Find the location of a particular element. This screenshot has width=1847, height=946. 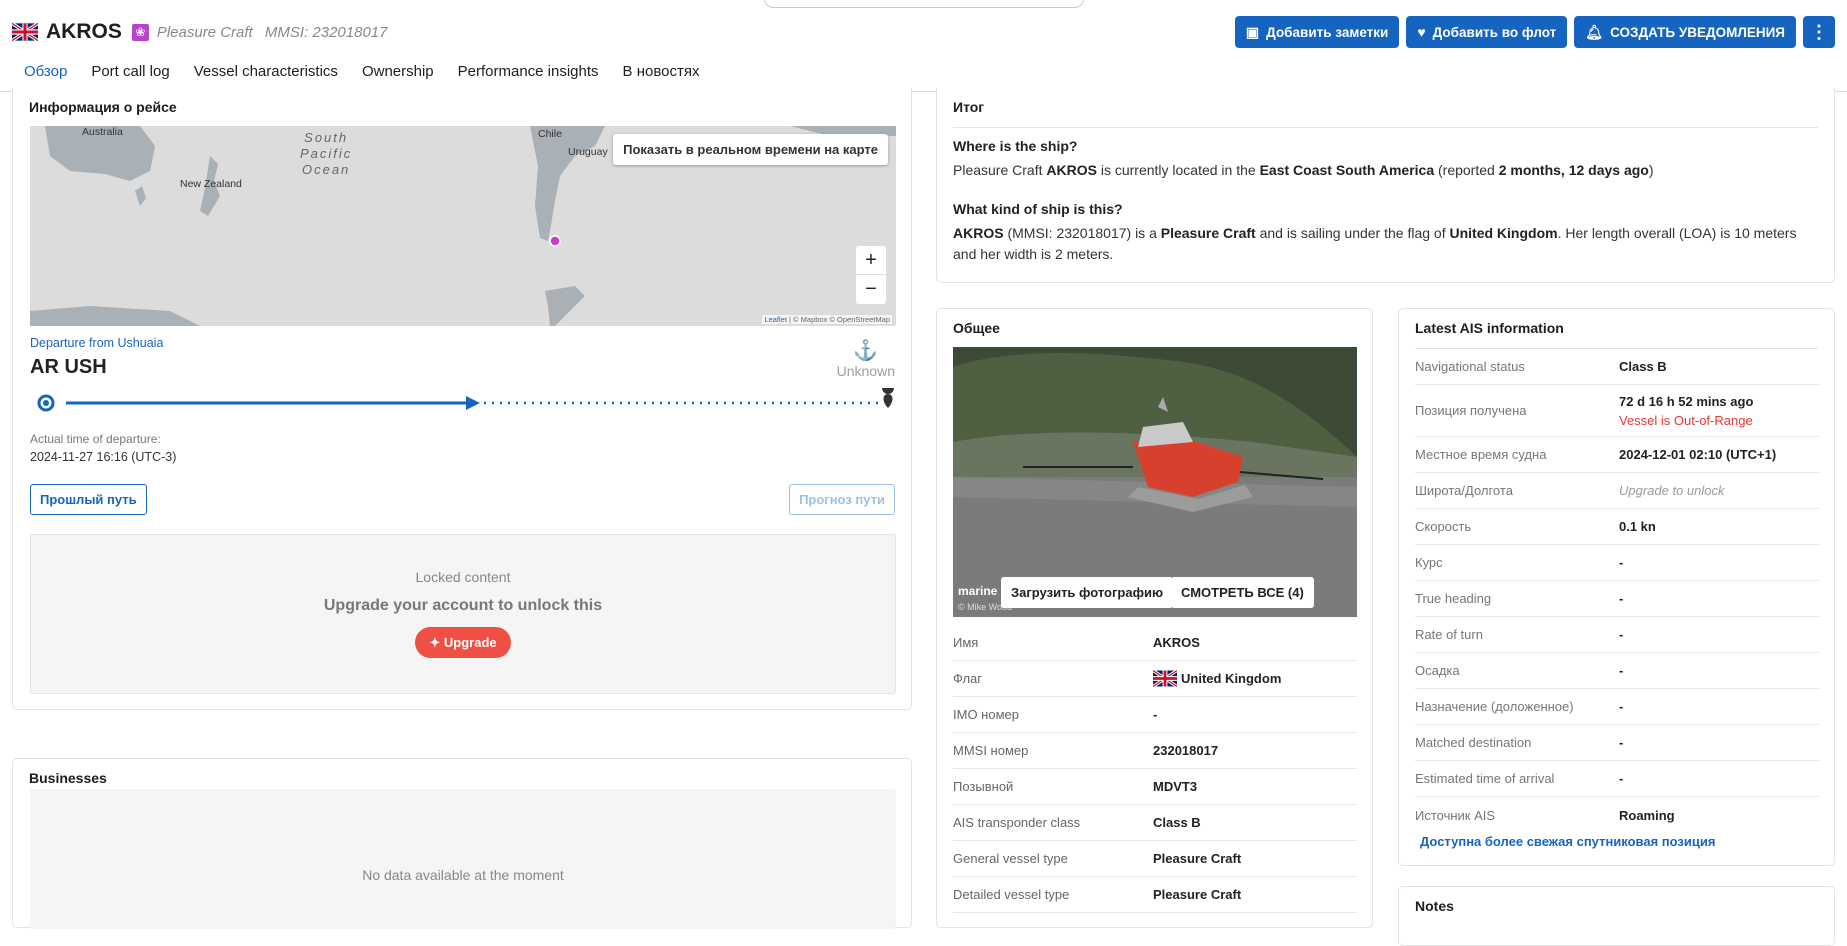

create-alerts-button: 🔔︎ СОЗДАТЬ УВЕДОМЛЕНИЯ is located at coordinates (1685, 32).